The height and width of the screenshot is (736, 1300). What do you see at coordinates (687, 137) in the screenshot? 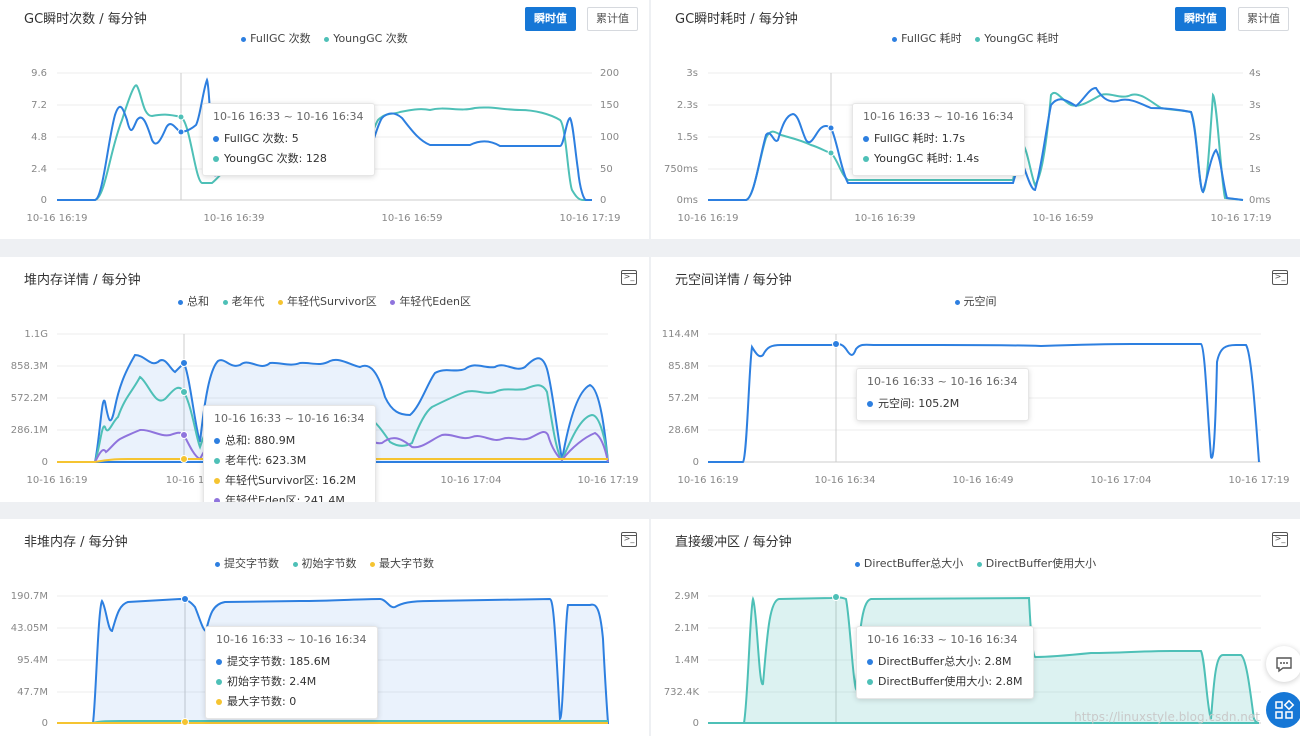
I see `y-tick: 1.5s` at bounding box center [687, 137].